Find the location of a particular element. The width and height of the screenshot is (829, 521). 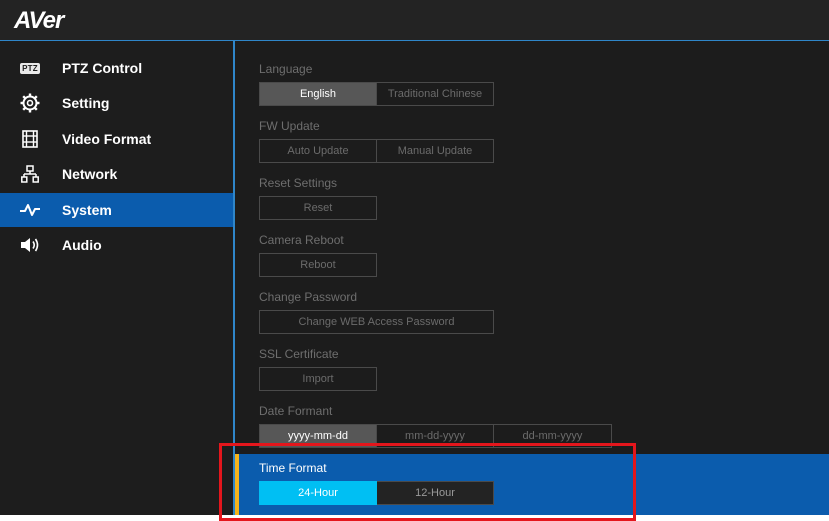

sidebar-item-label: System is located at coordinates (87, 210).